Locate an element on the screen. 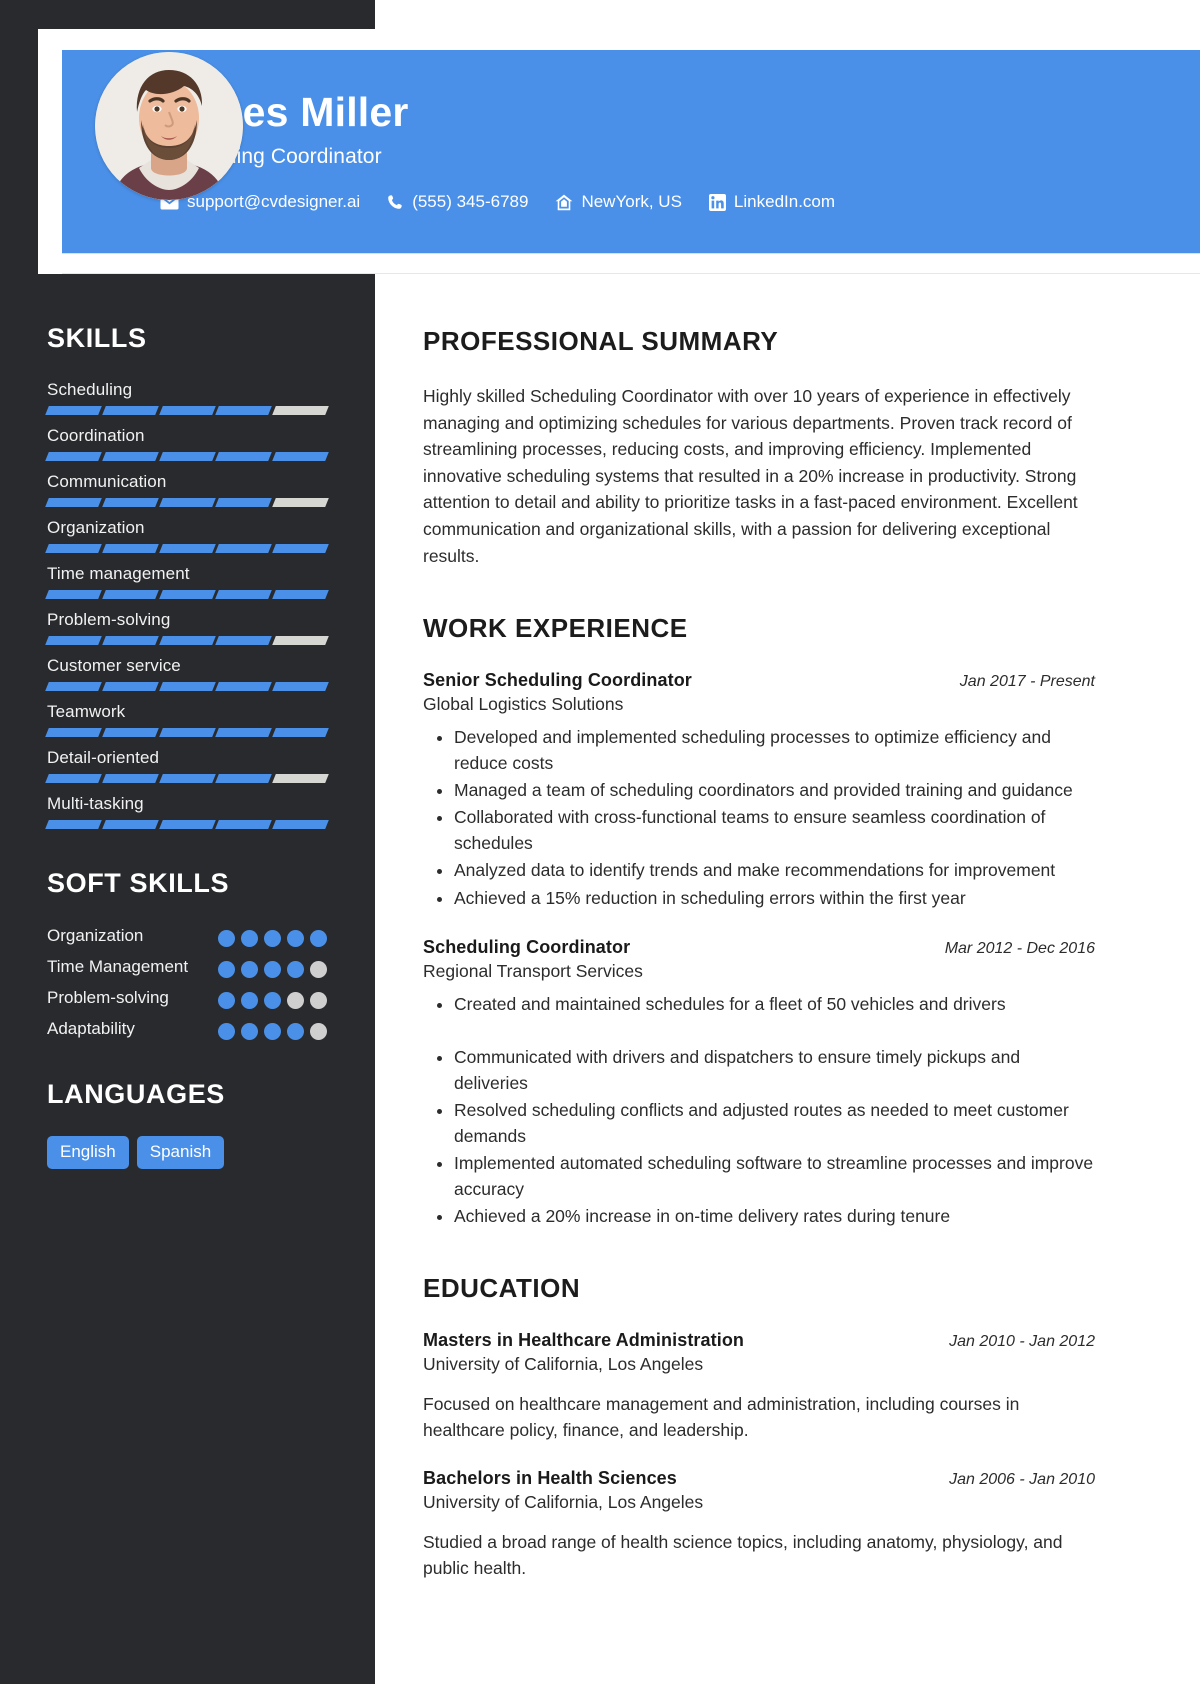 The width and height of the screenshot is (1200, 1684). education-degree: Masters in Healthcare Administration is located at coordinates (584, 1340).